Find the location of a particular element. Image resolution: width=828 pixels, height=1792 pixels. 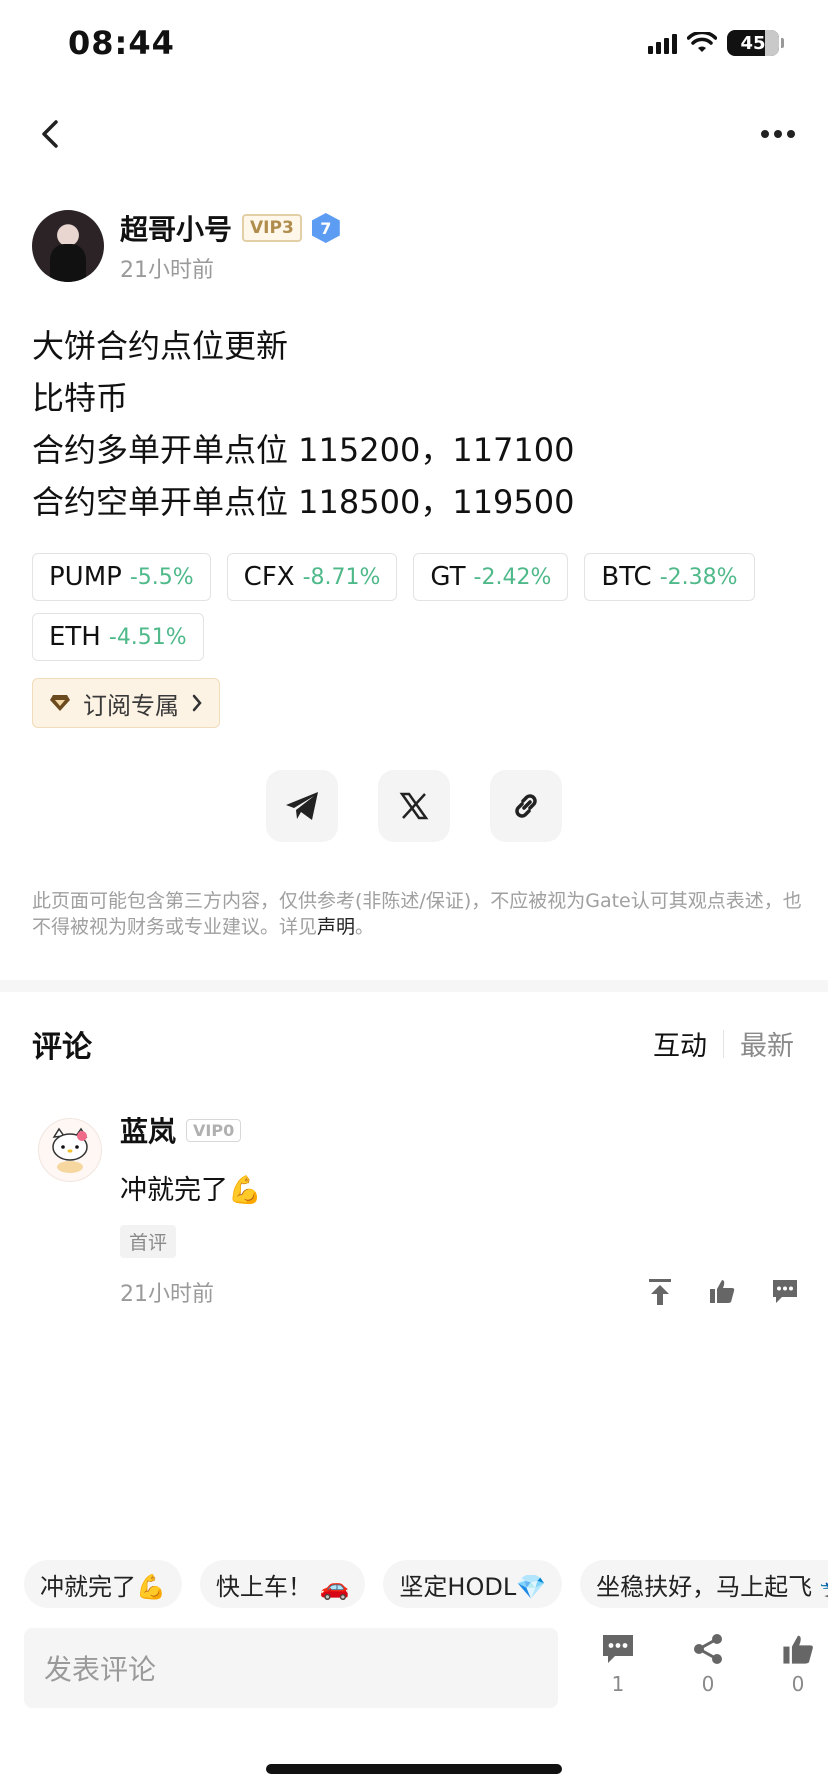

chevron-right-icon is located at coordinates (197, 703).